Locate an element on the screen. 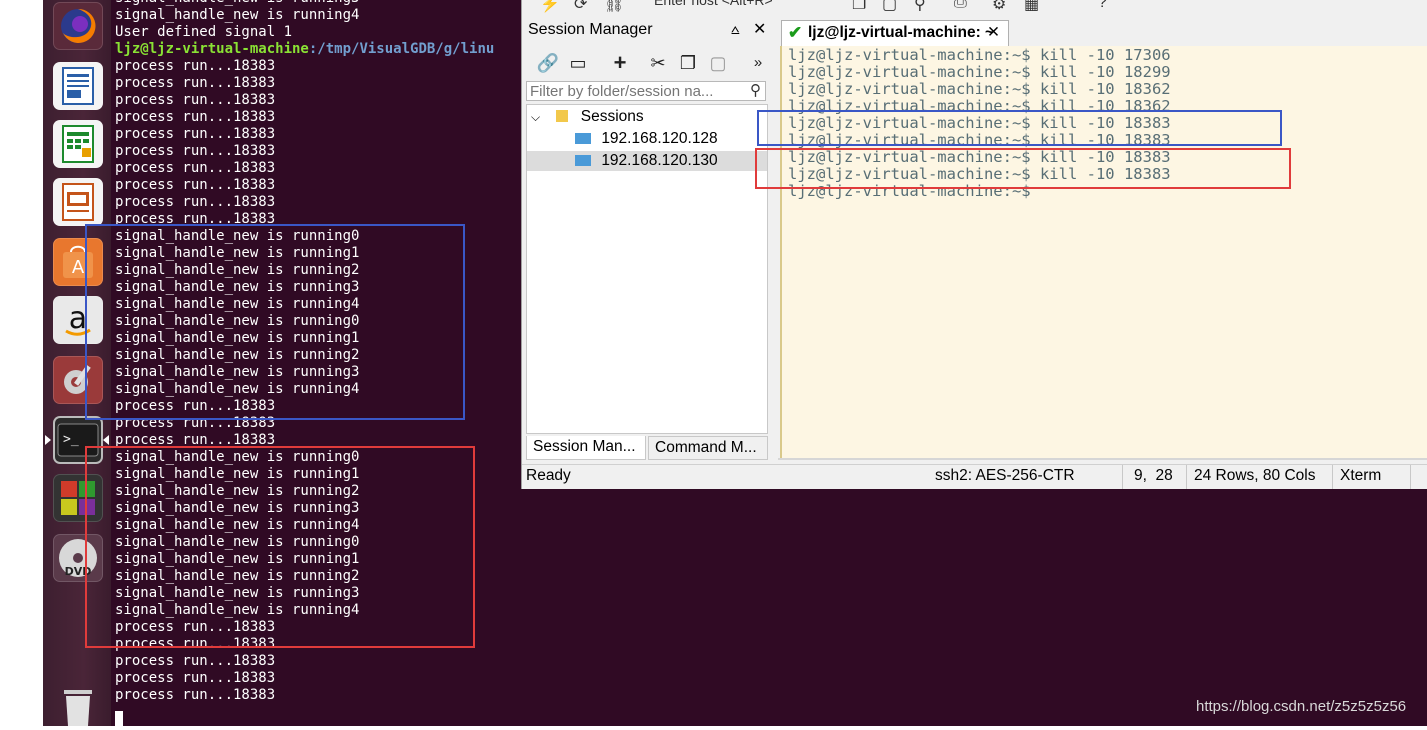 This screenshot has width=1427, height=730. calc-icon is located at coordinates (78, 144).